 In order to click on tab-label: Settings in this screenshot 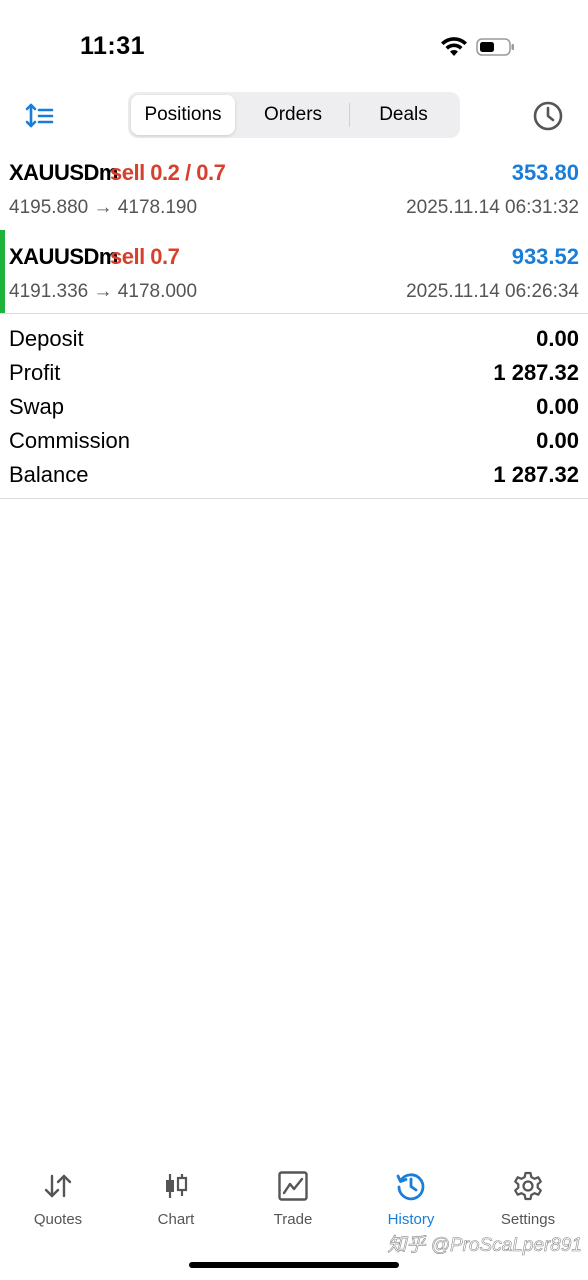, I will do `click(528, 1219)`.